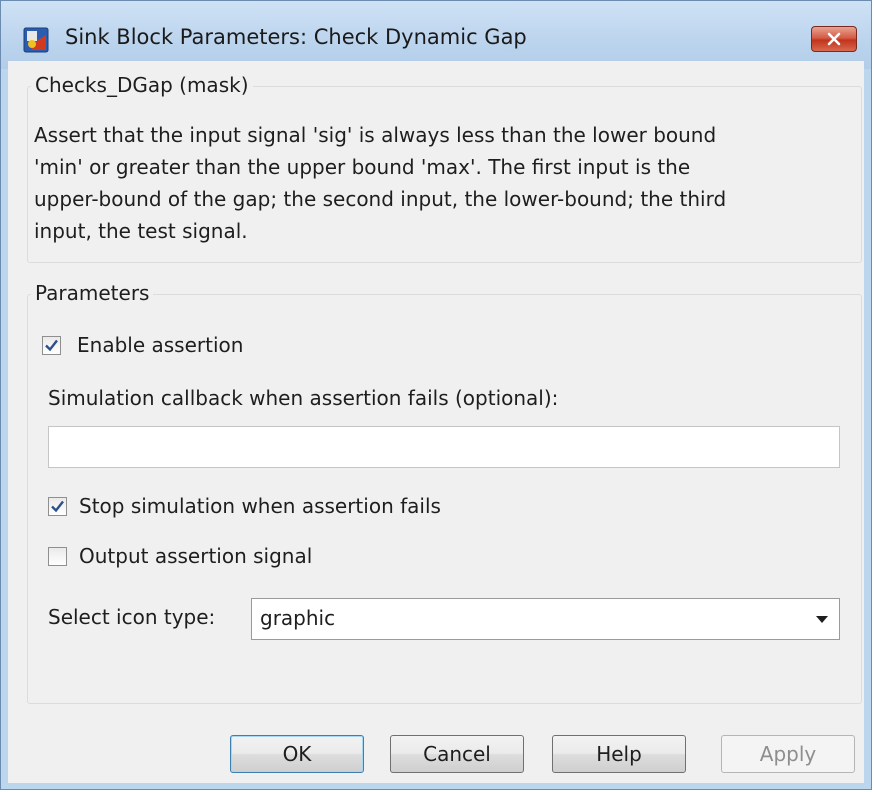 The width and height of the screenshot is (874, 792). Describe the element at coordinates (260, 506) in the screenshot. I see `stop-simulation-label: Stop simulation when assertion fails` at that location.